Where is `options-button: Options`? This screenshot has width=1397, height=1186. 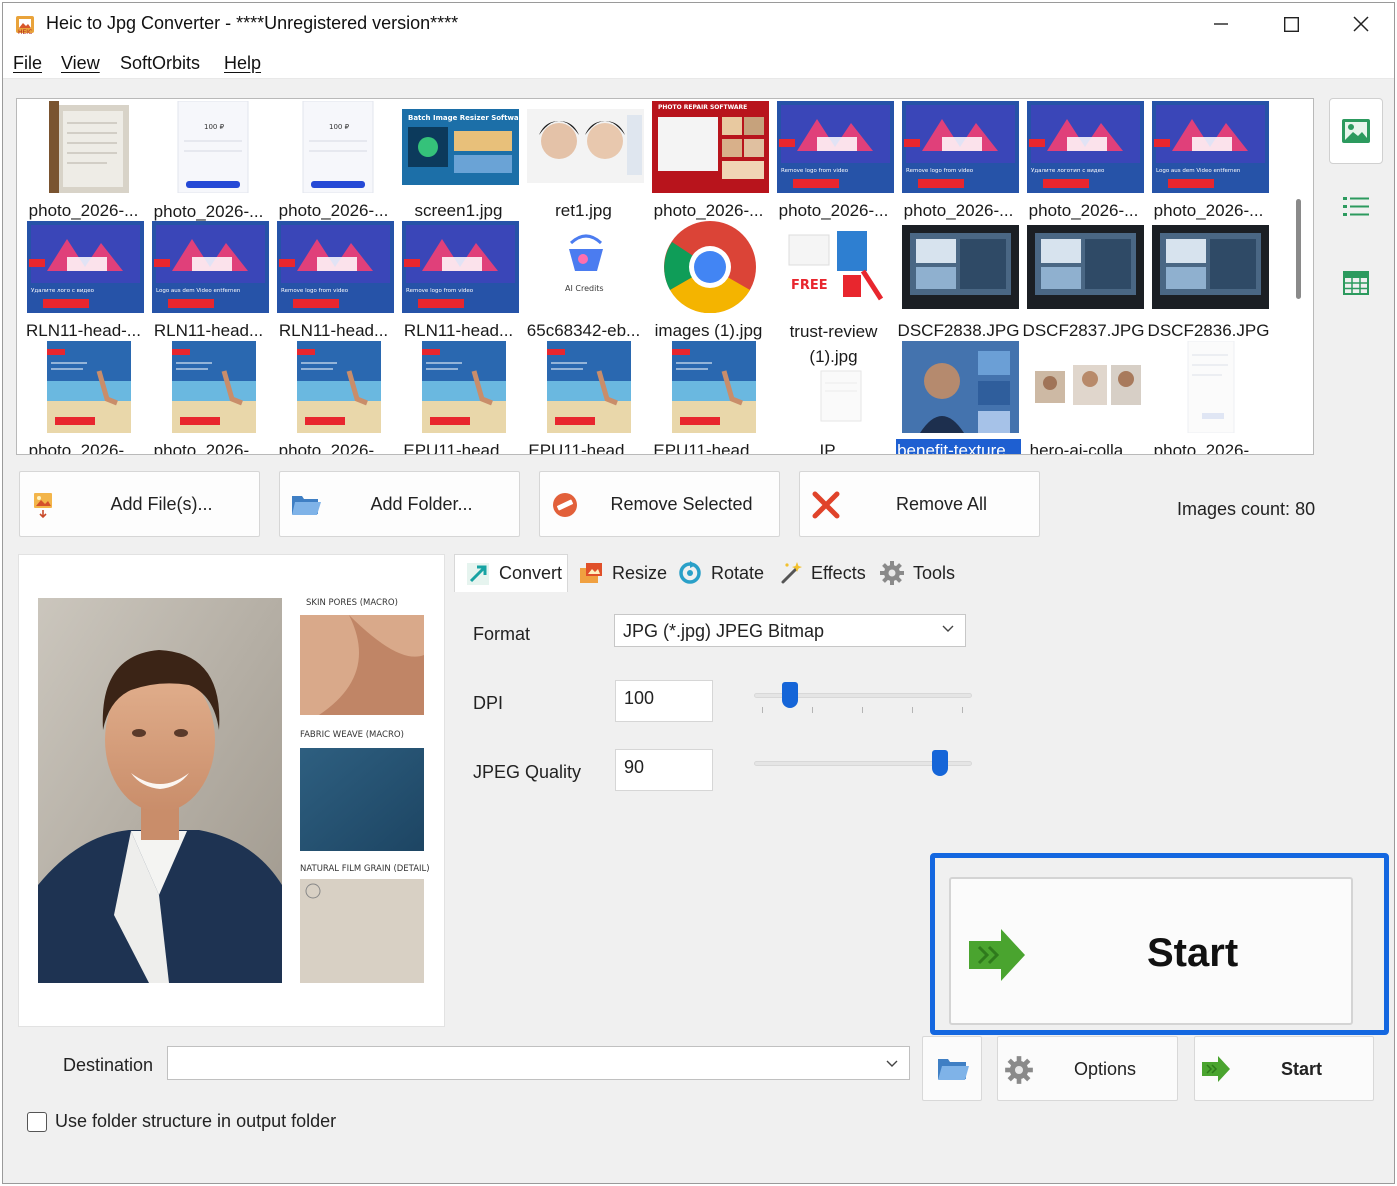 options-button: Options is located at coordinates (1087, 1068).